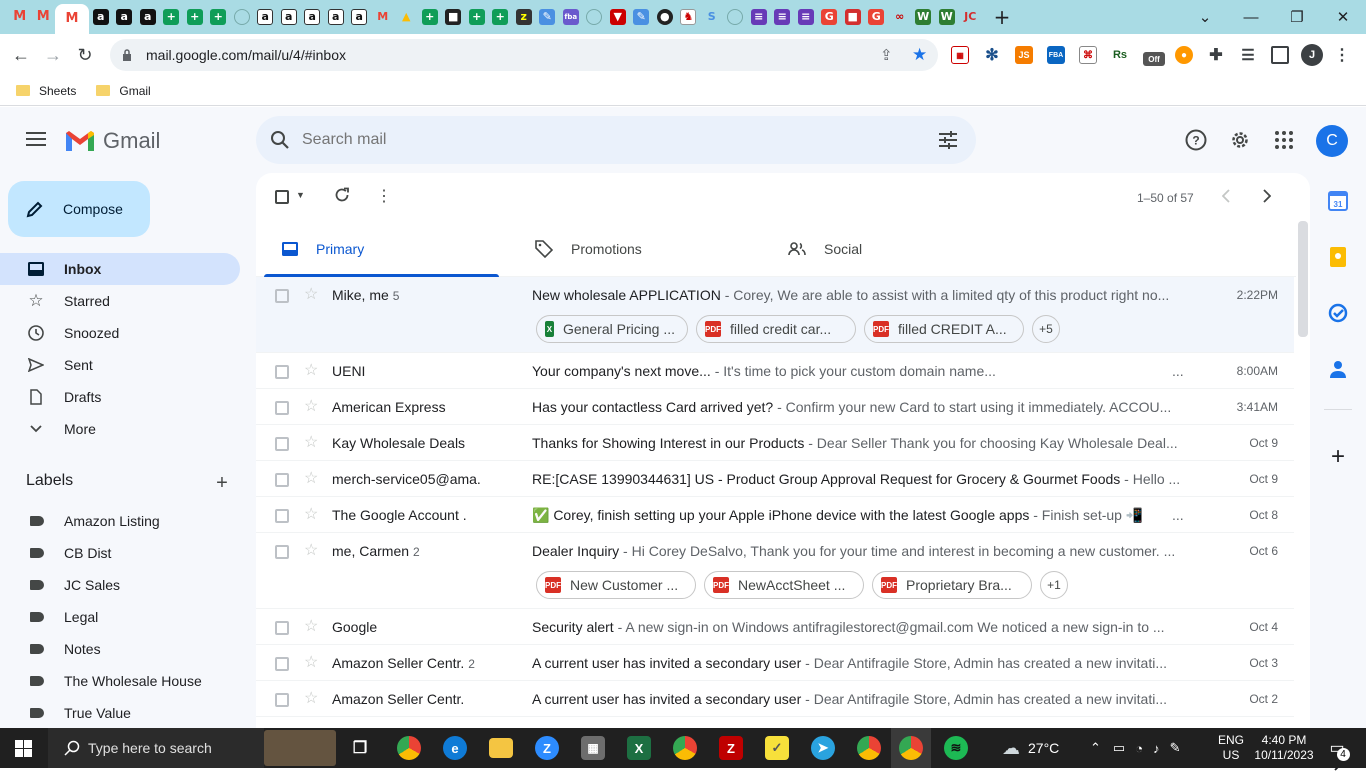 The width and height of the screenshot is (1366, 775). Describe the element at coordinates (1338, 456) in the screenshot. I see `get-addons-plus-icon: +` at that location.